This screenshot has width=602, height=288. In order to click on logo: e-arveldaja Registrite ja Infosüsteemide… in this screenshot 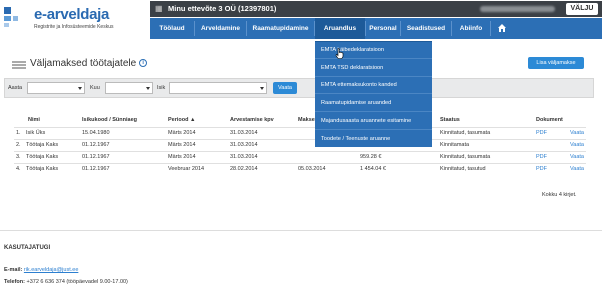, I will do `click(58, 19)`.